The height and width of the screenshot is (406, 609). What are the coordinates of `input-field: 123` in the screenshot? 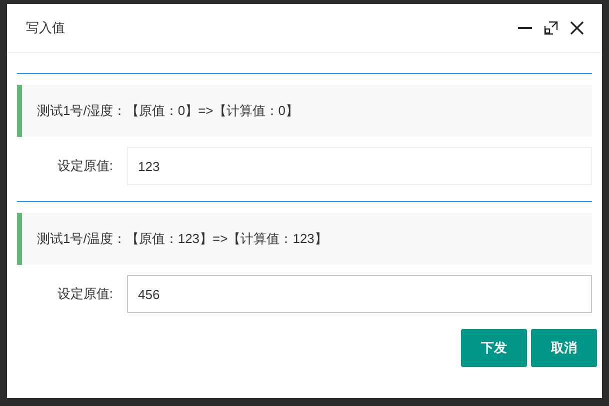 It's located at (359, 166).